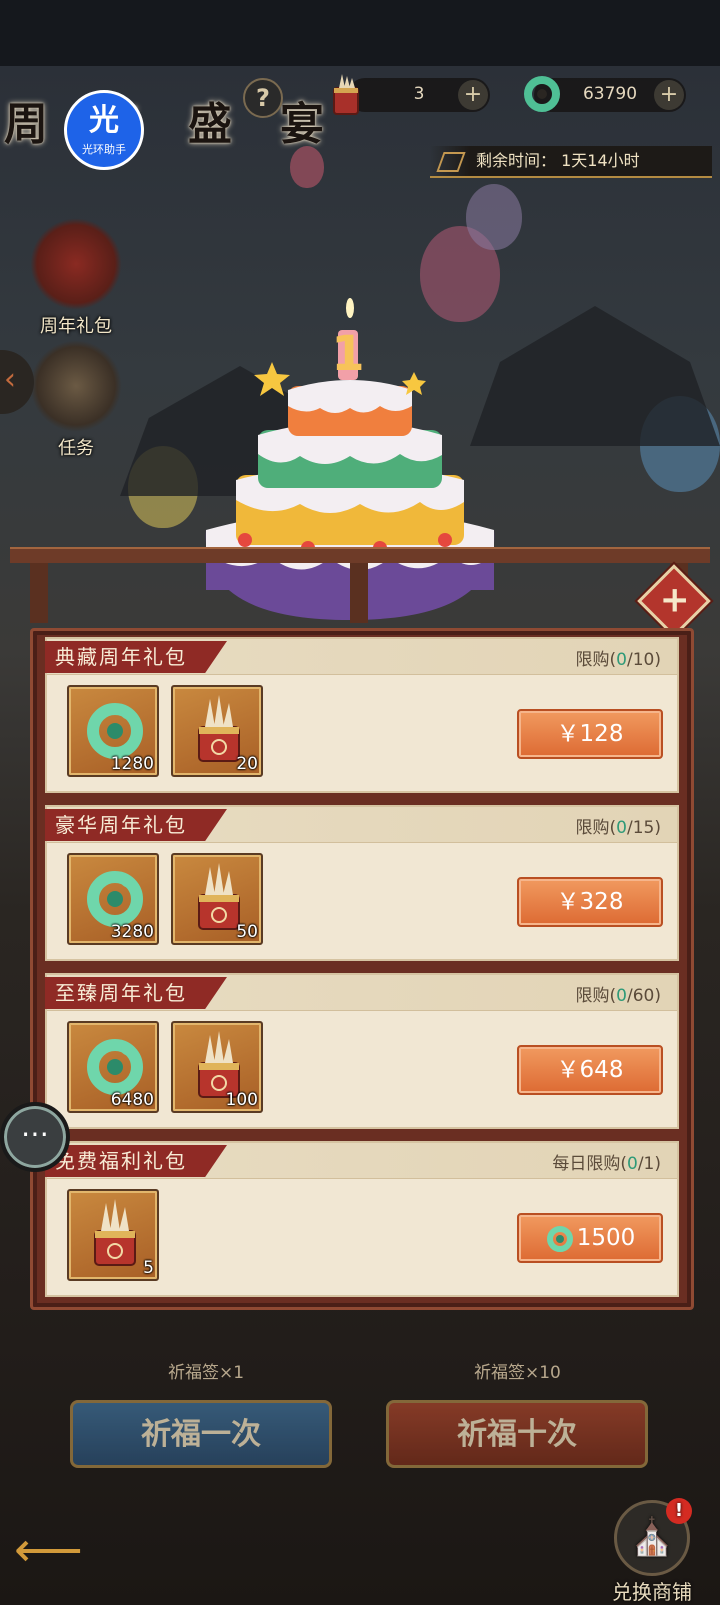 Image resolution: width=720 pixels, height=1605 pixels. Describe the element at coordinates (113, 731) in the screenshot. I see `reward-item-jade: 1280` at that location.